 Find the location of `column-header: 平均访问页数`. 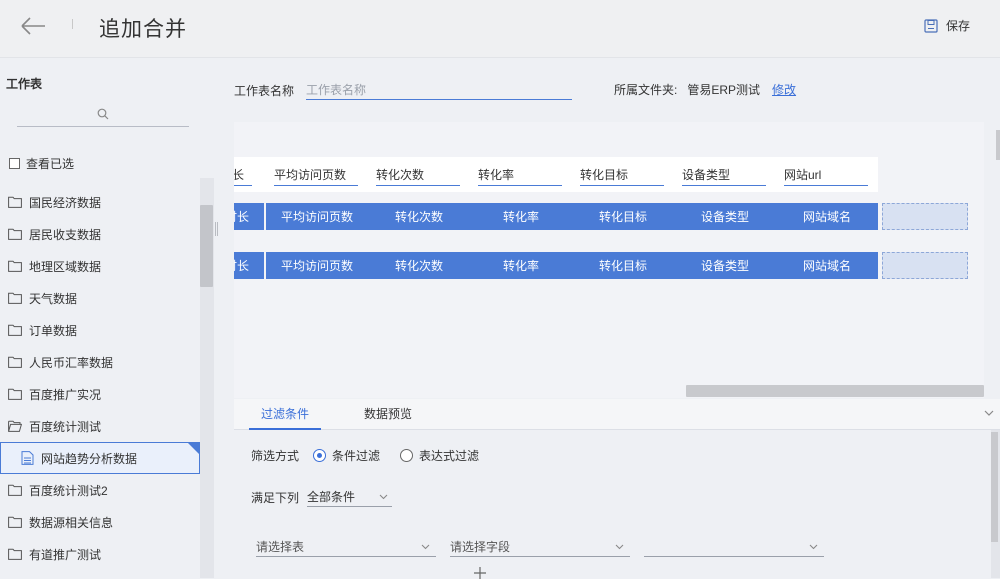

column-header: 平均访问页数 is located at coordinates (317, 174).